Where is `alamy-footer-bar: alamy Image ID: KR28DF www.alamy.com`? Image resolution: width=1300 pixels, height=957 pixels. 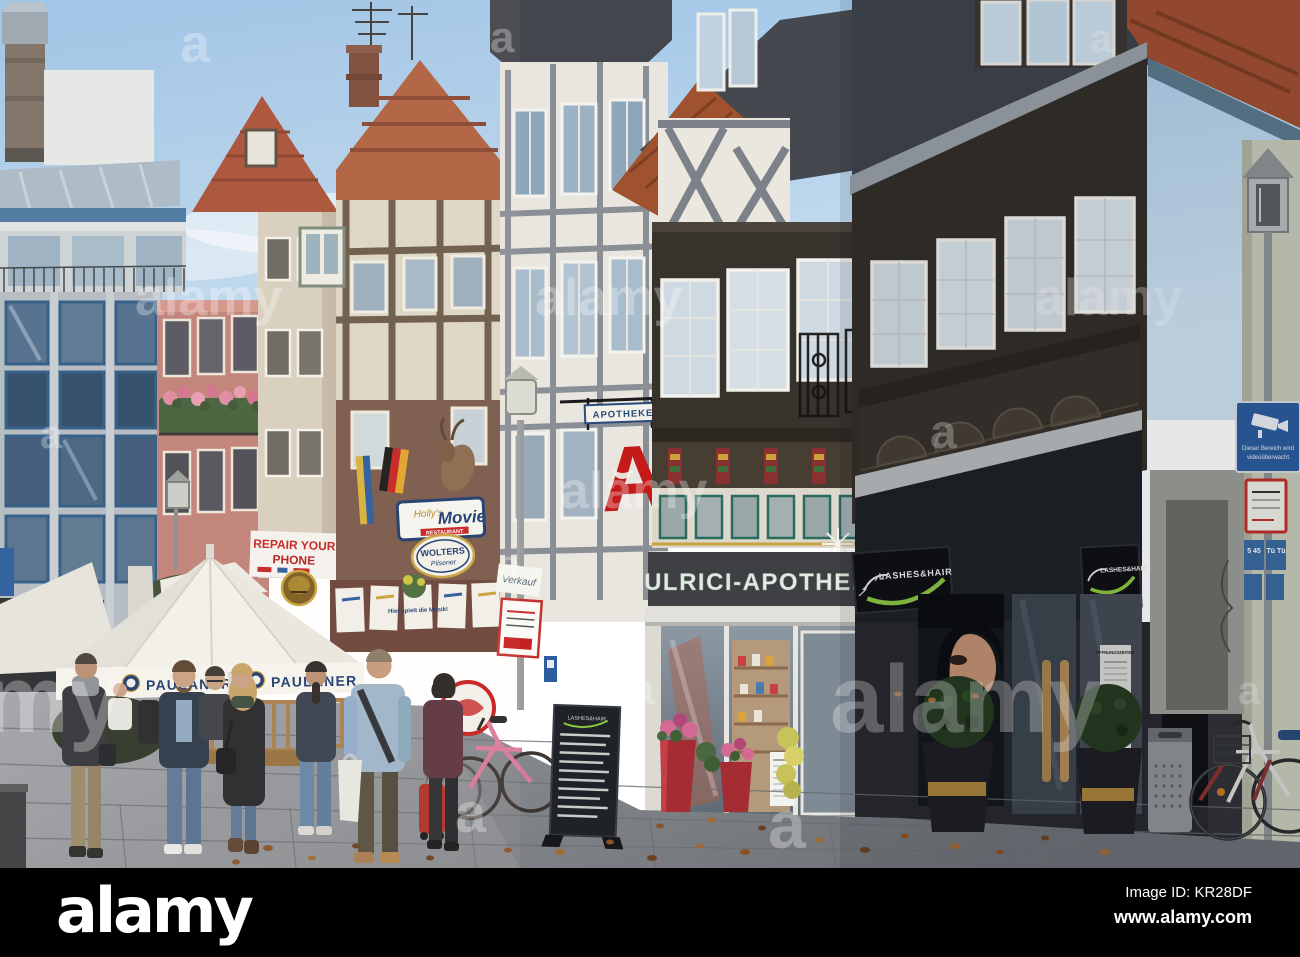
alamy-footer-bar: alamy Image ID: KR28DF www.alamy.com is located at coordinates (650, 912).